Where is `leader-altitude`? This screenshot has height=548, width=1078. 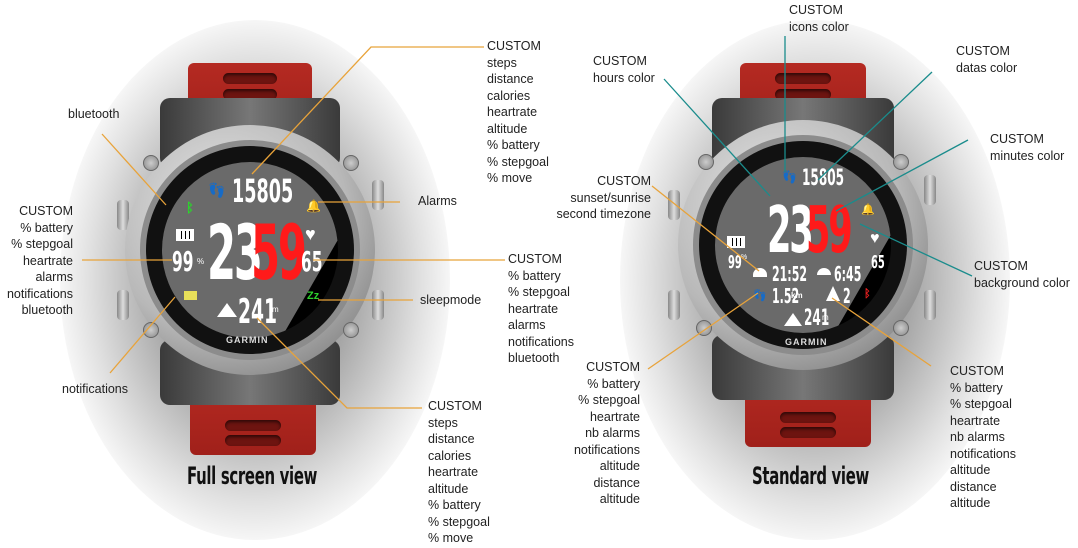
leader-altitude is located at coordinates (339, 363).